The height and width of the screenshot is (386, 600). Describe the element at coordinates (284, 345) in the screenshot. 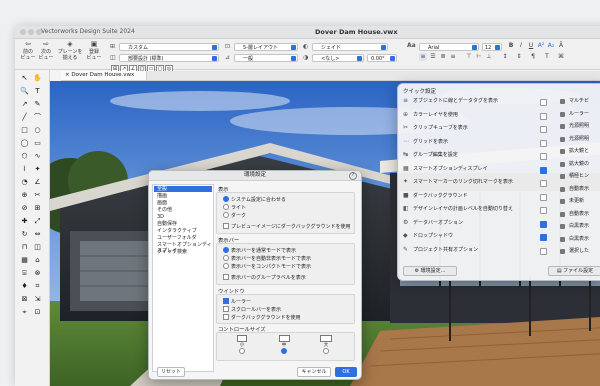

I see `control-size-medium: 中` at that location.